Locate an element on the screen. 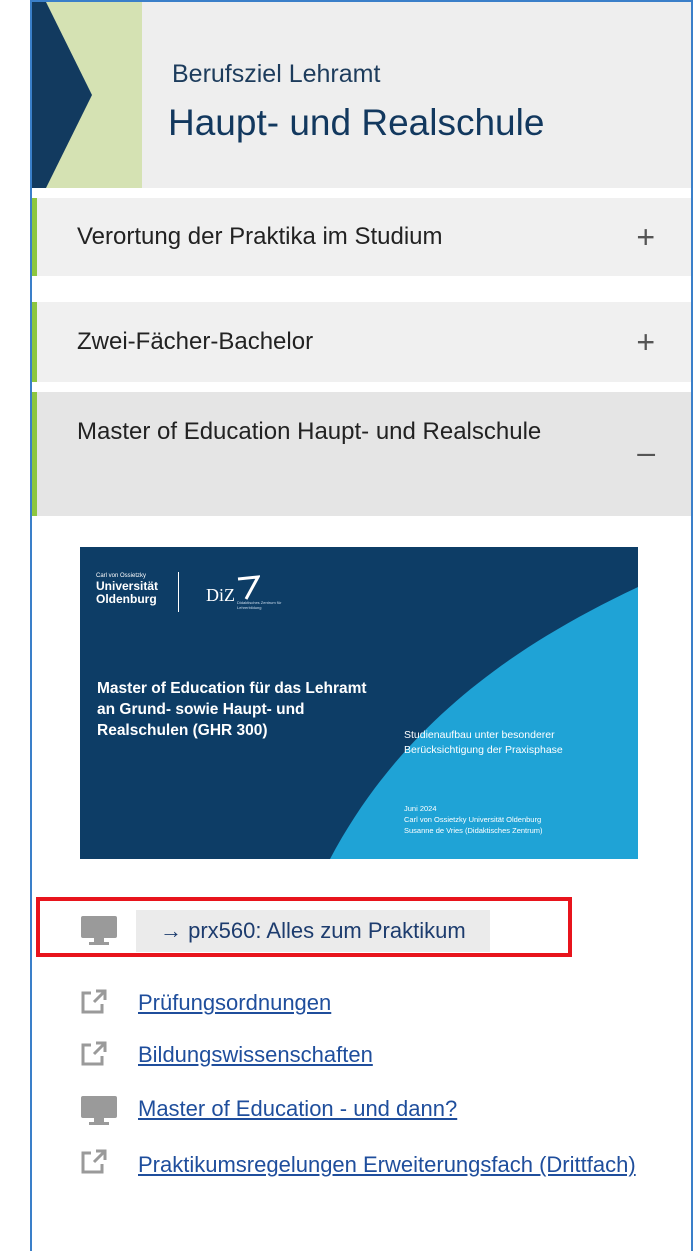 The height and width of the screenshot is (1251, 697). link-label: Master of Education - und dann? is located at coordinates (297, 1109).